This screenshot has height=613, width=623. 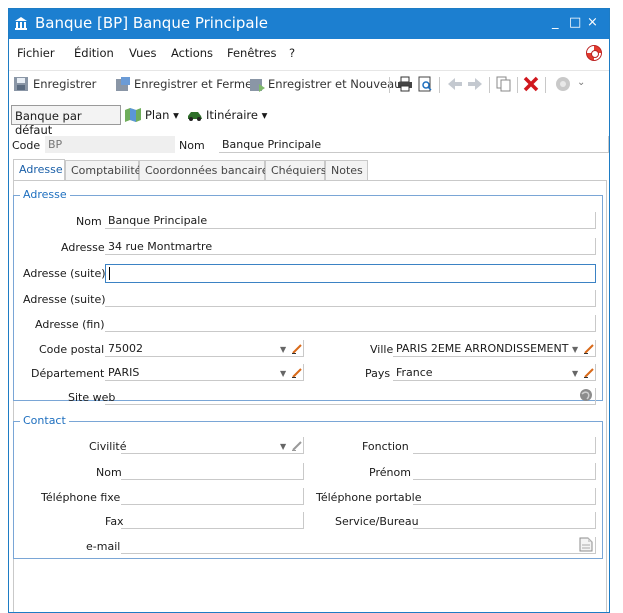 What do you see at coordinates (581, 82) in the screenshot?
I see `toolbar-overflow-chevron-icon: ⌄` at bounding box center [581, 82].